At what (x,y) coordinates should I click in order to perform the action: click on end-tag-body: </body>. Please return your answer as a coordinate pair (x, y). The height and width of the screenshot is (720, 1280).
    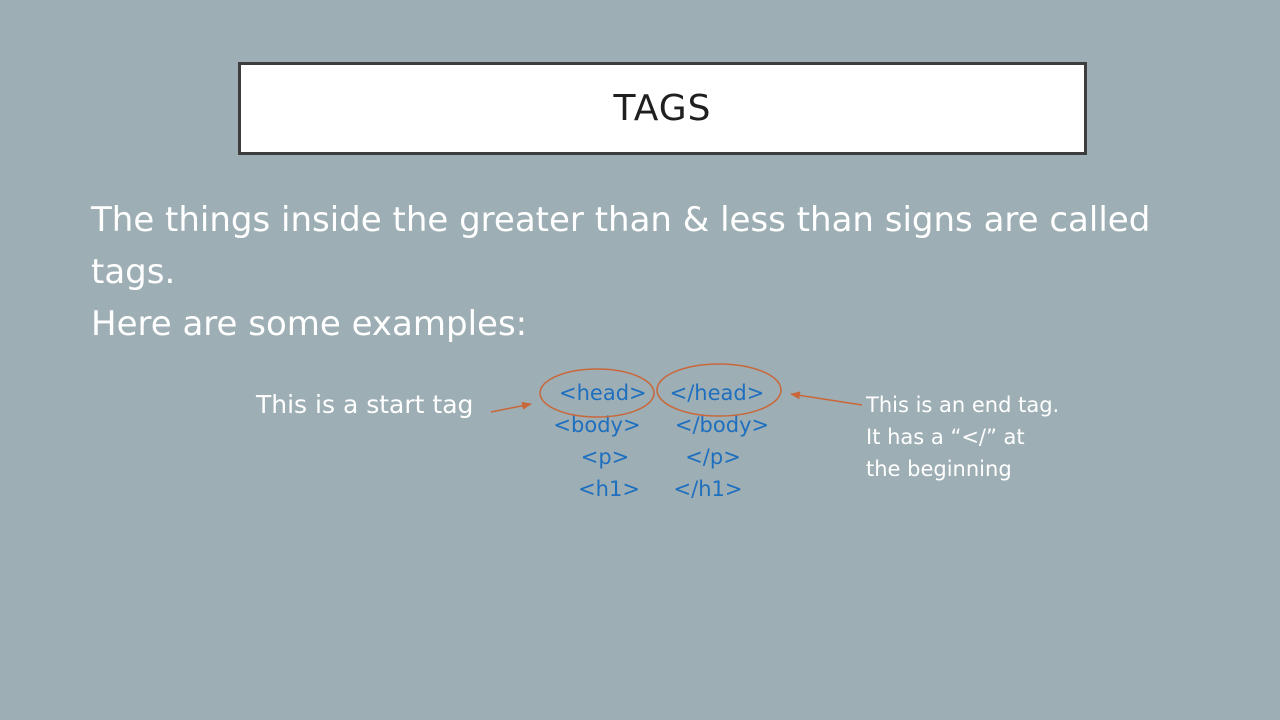
    Looking at the image, I should click on (722, 425).